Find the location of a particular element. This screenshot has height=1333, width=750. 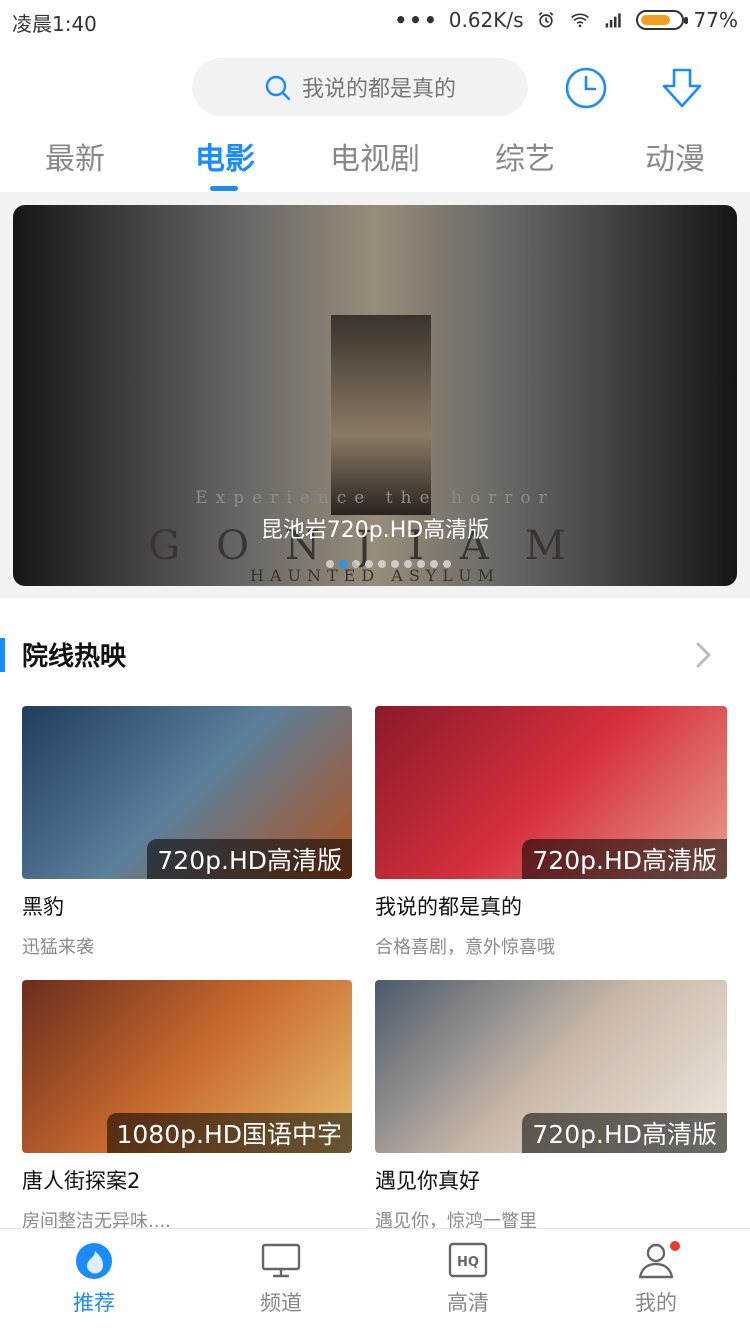

nav-label: 推荐 is located at coordinates (94, 1303).